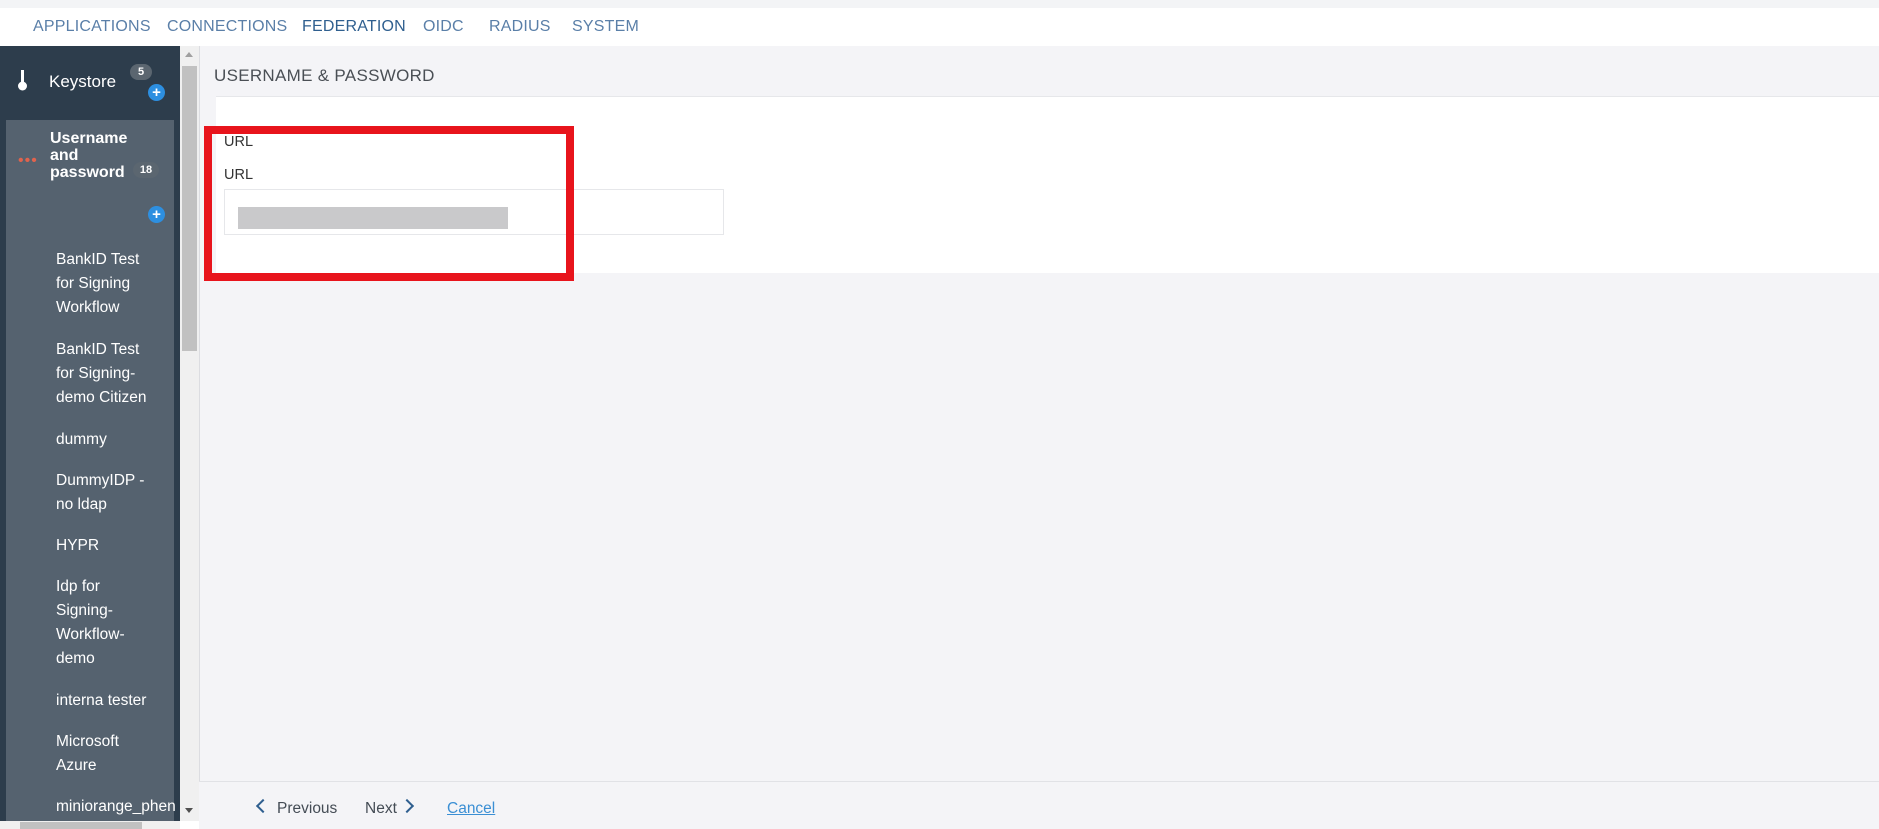 Image resolution: width=1879 pixels, height=829 pixels. I want to click on key-icon, so click(22, 80).